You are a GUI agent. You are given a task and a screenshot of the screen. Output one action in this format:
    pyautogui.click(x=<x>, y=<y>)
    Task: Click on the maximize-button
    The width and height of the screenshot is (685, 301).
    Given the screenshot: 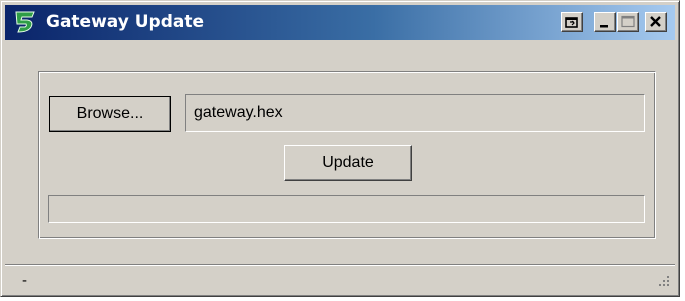 What is the action you would take?
    pyautogui.click(x=628, y=22)
    